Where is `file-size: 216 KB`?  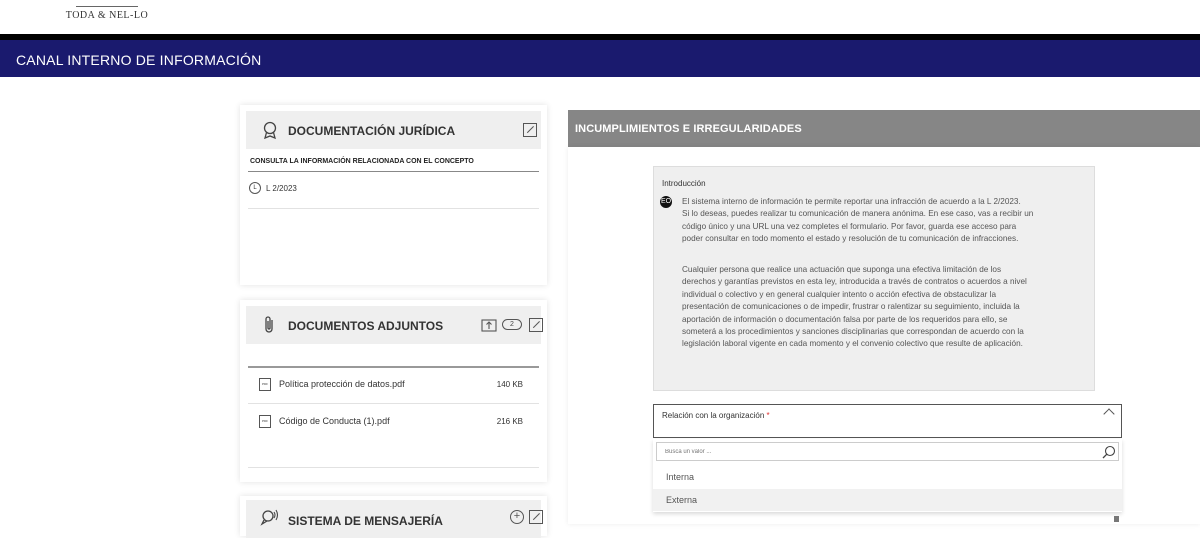 file-size: 216 KB is located at coordinates (509, 421).